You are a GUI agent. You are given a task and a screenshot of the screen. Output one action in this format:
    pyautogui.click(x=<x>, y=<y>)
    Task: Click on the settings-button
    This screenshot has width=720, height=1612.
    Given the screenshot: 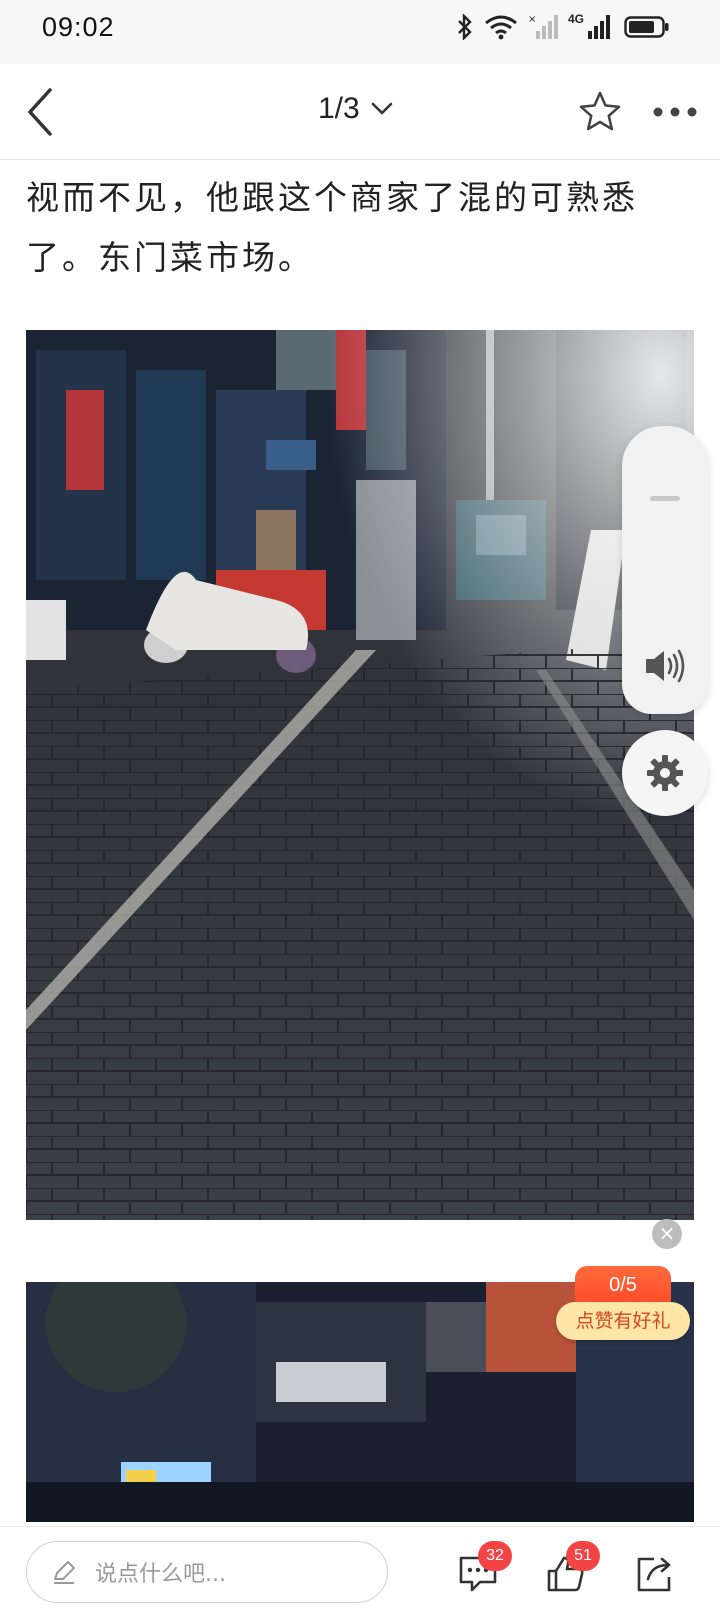 What is the action you would take?
    pyautogui.click(x=665, y=773)
    